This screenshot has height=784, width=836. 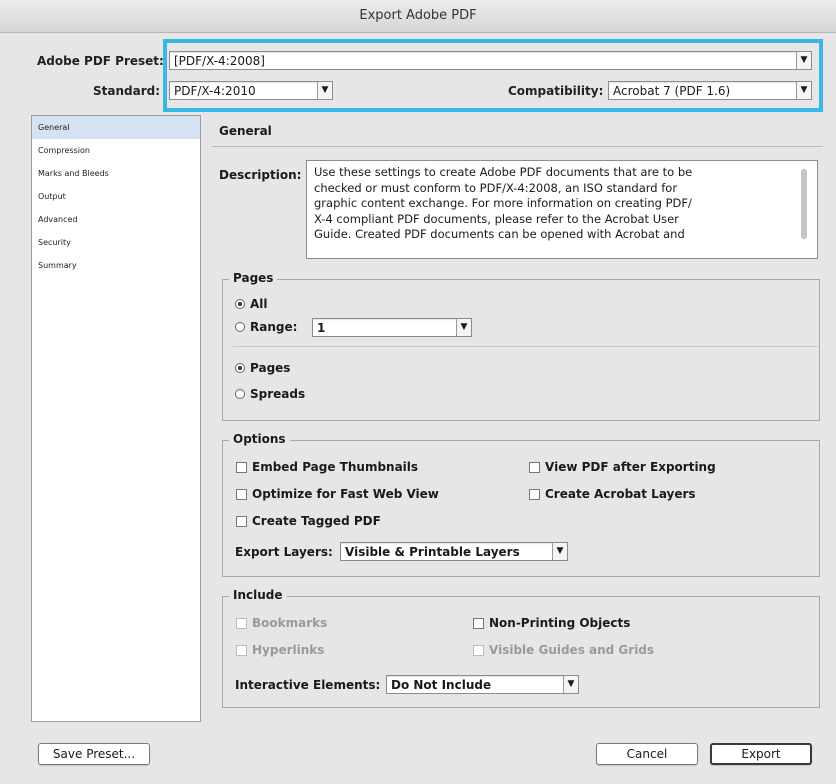 What do you see at coordinates (321, 328) in the screenshot?
I see `range-value: 1` at bounding box center [321, 328].